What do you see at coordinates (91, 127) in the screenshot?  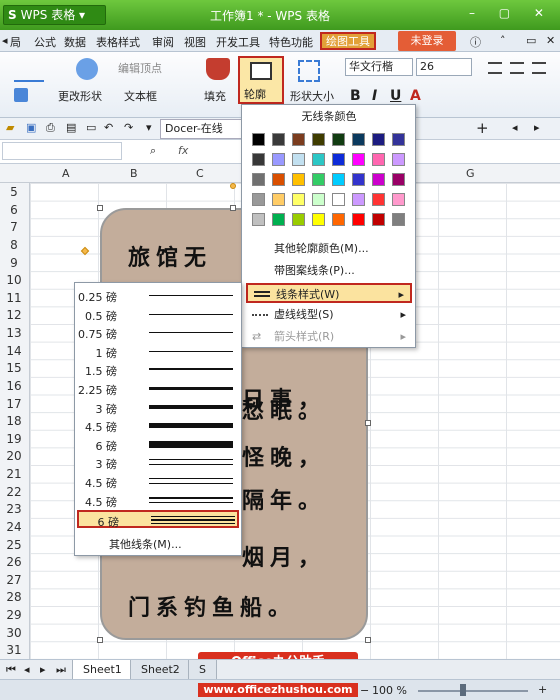 I see `copy-icon: ▭` at bounding box center [91, 127].